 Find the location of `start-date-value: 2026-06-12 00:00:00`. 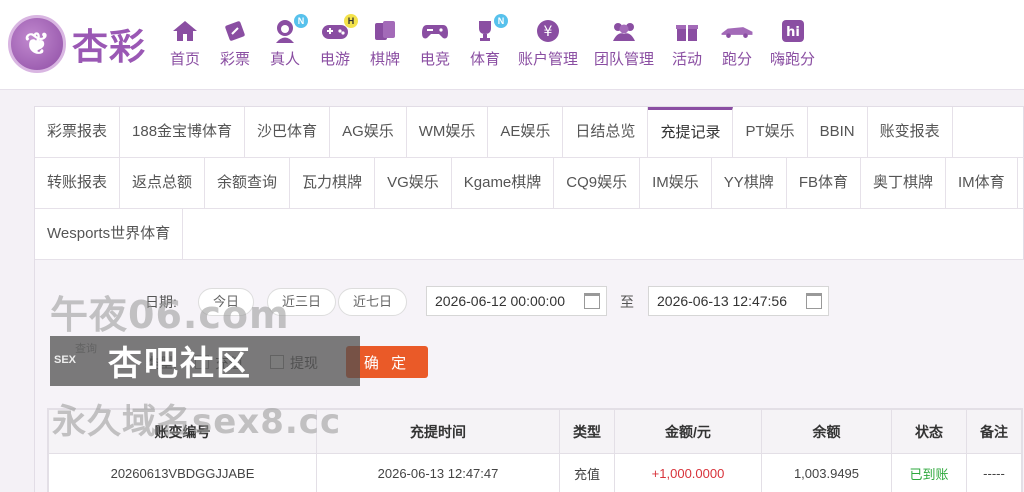

start-date-value: 2026-06-12 00:00:00 is located at coordinates (500, 301).